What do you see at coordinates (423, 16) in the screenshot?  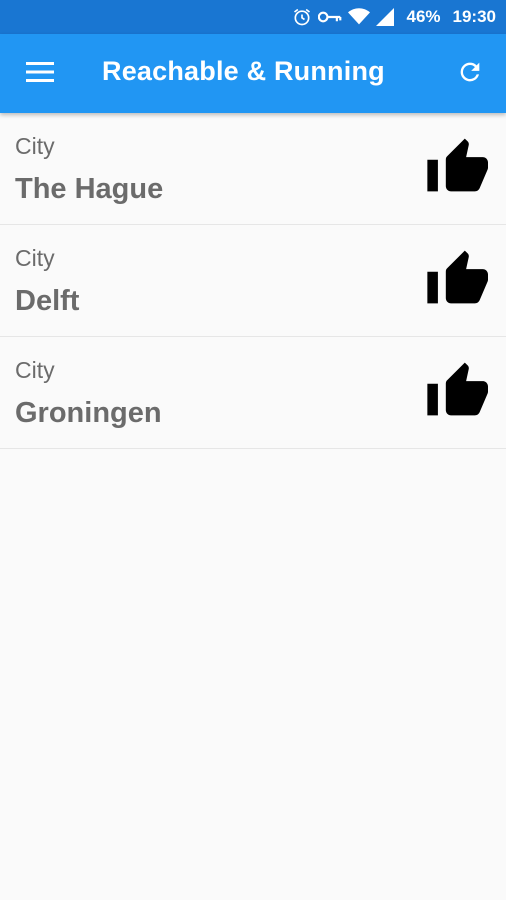 I see `battery-percentage: 46%` at bounding box center [423, 16].